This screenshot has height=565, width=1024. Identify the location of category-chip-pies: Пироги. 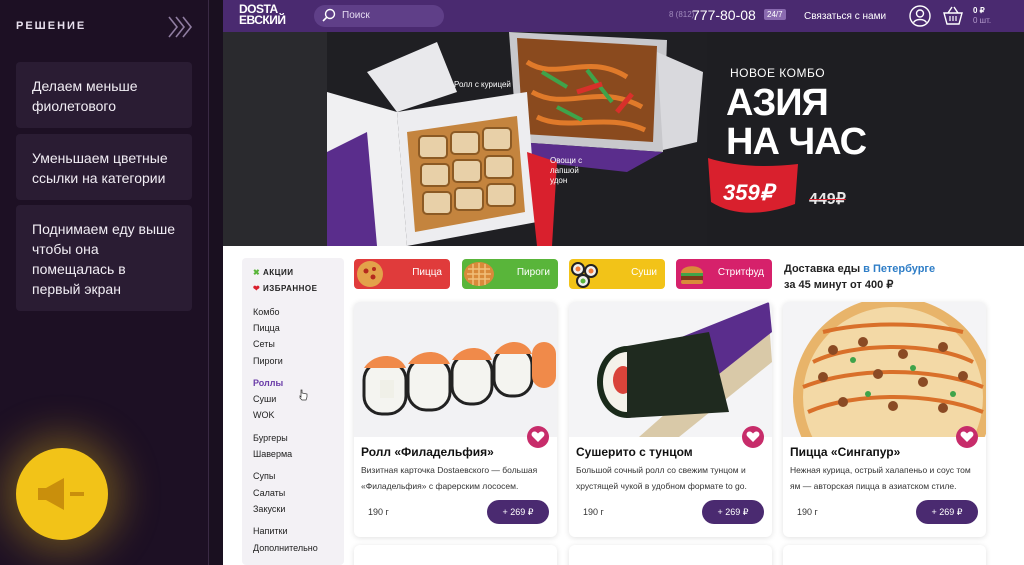
(510, 274).